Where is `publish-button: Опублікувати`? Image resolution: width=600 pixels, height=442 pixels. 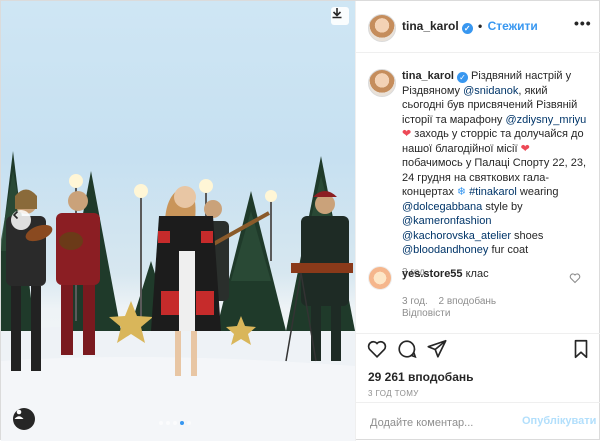 publish-button: Опублікувати is located at coordinates (559, 421).